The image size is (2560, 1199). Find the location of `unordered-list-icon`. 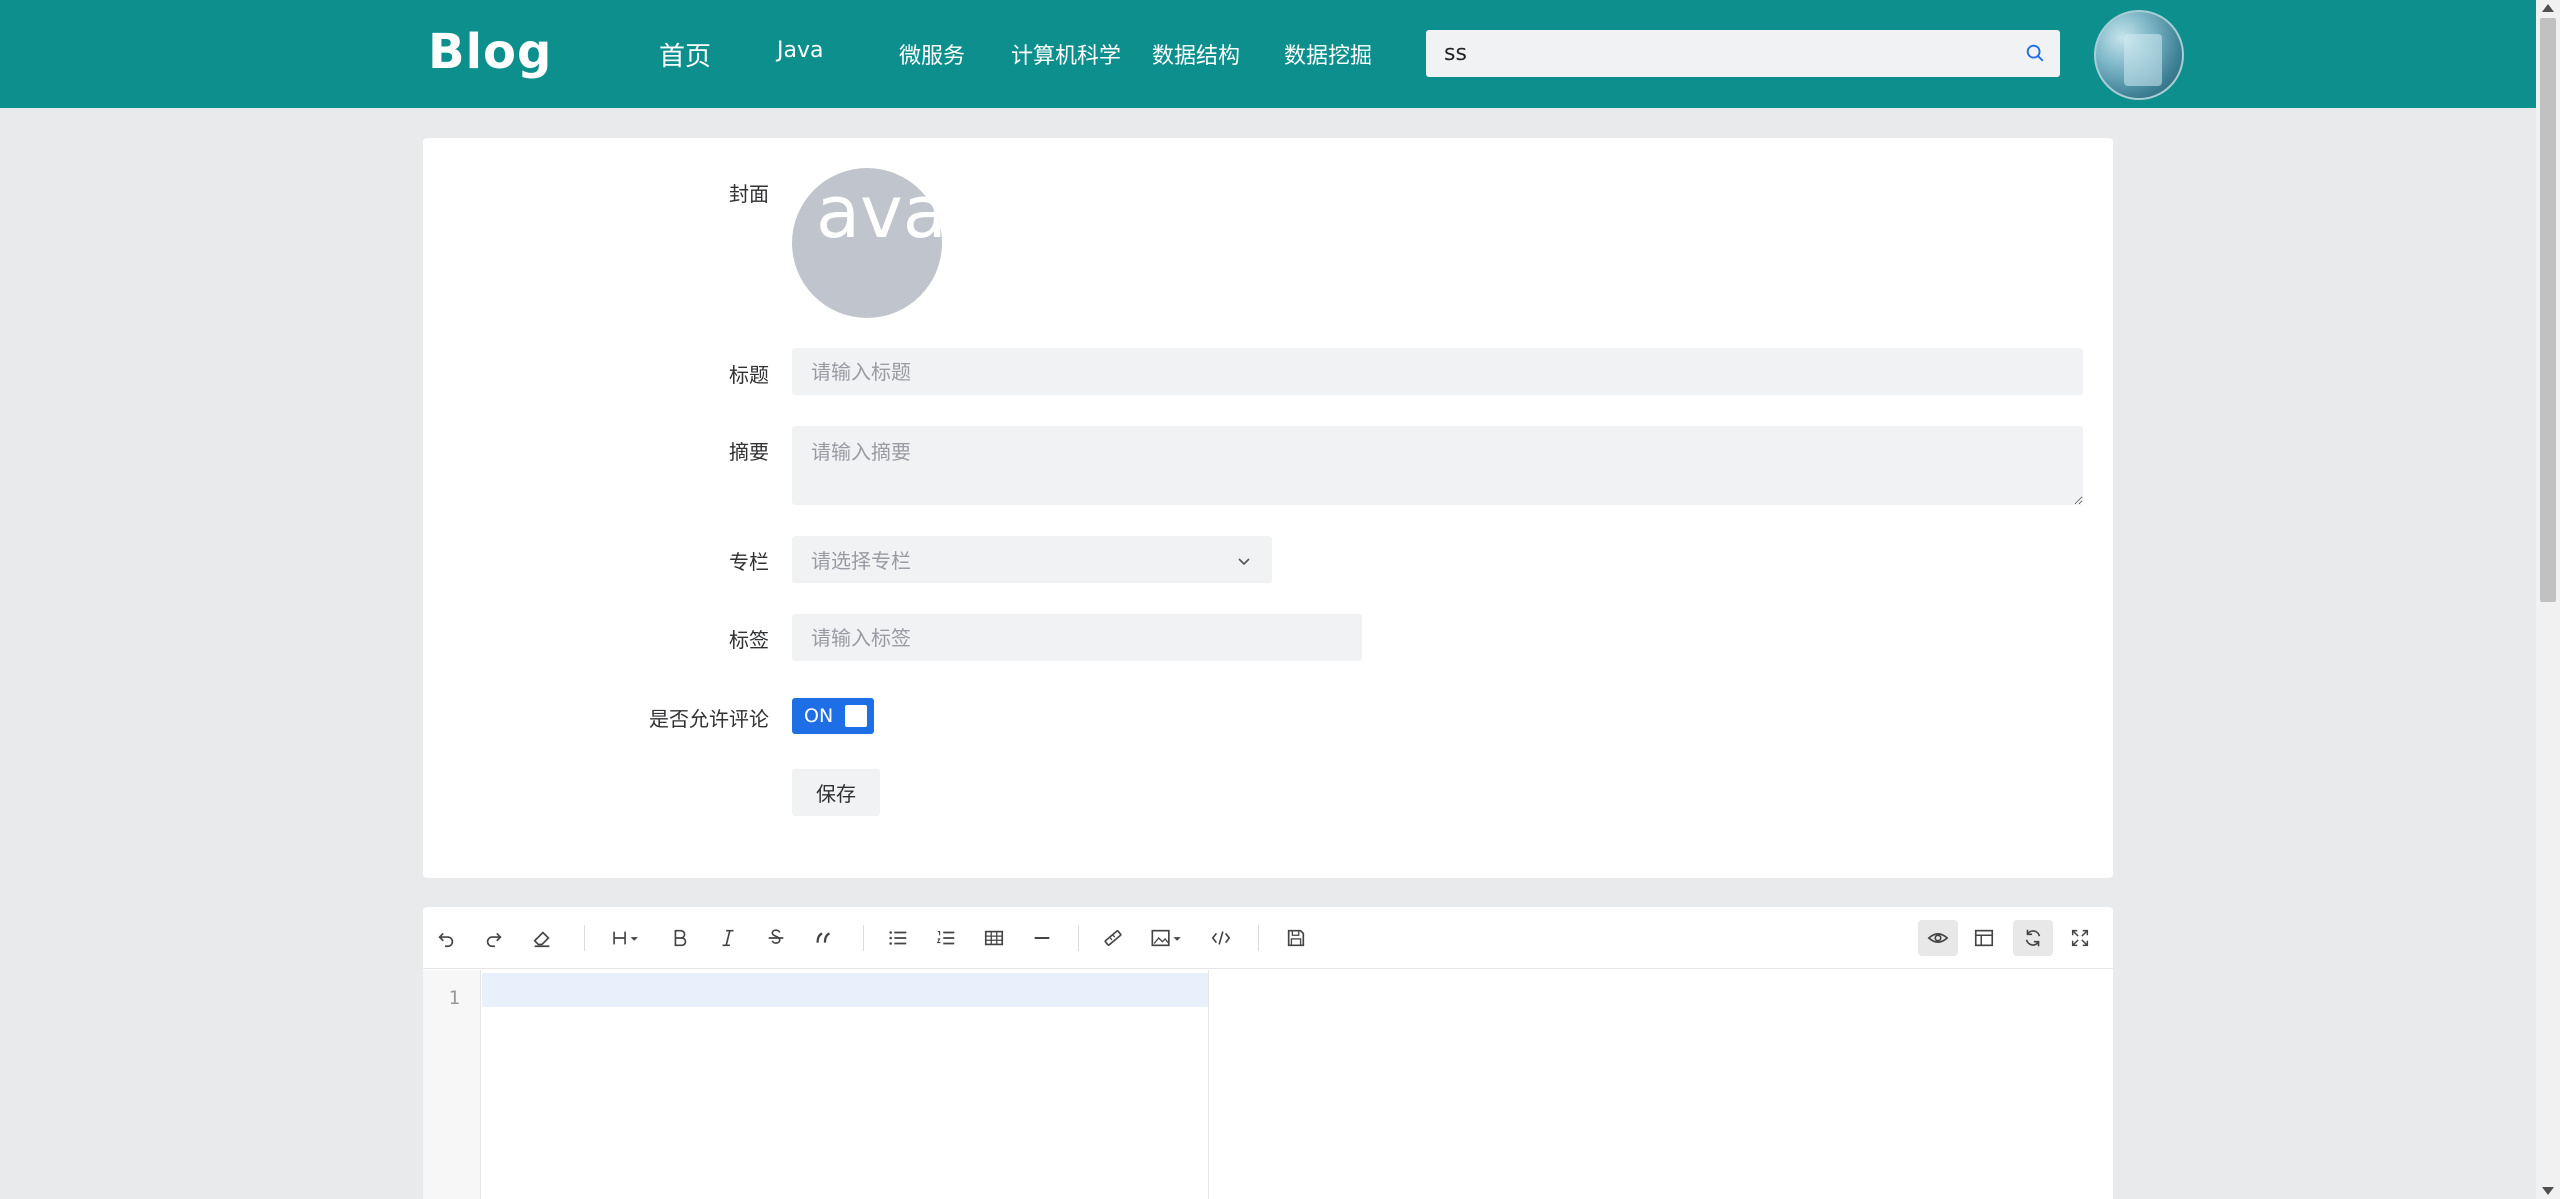

unordered-list-icon is located at coordinates (898, 938).